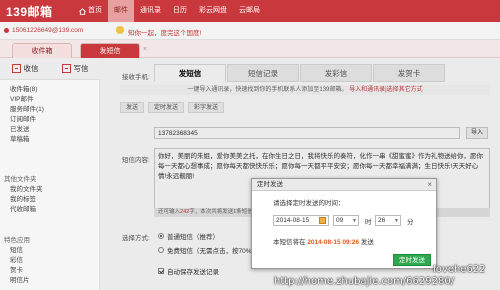  I want to click on date-field: 2014-08-15, so click(301, 220).